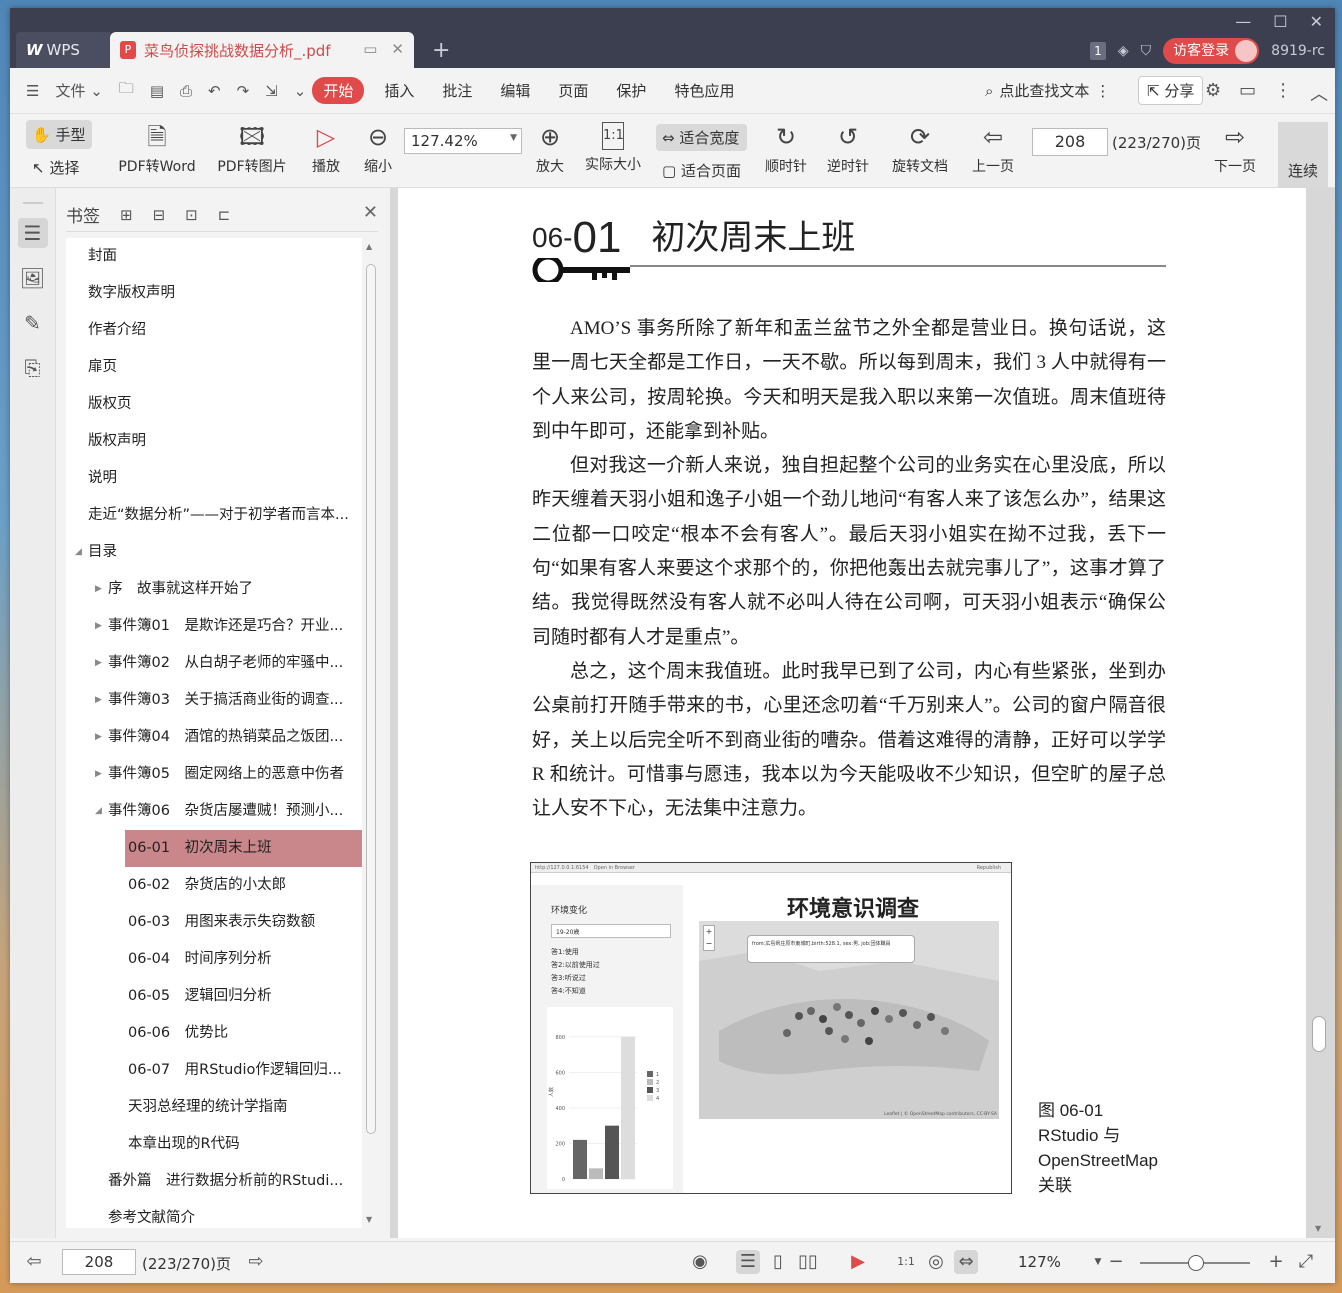 The width and height of the screenshot is (1342, 1293). I want to click on play-button: ▷ 播放, so click(326, 149).